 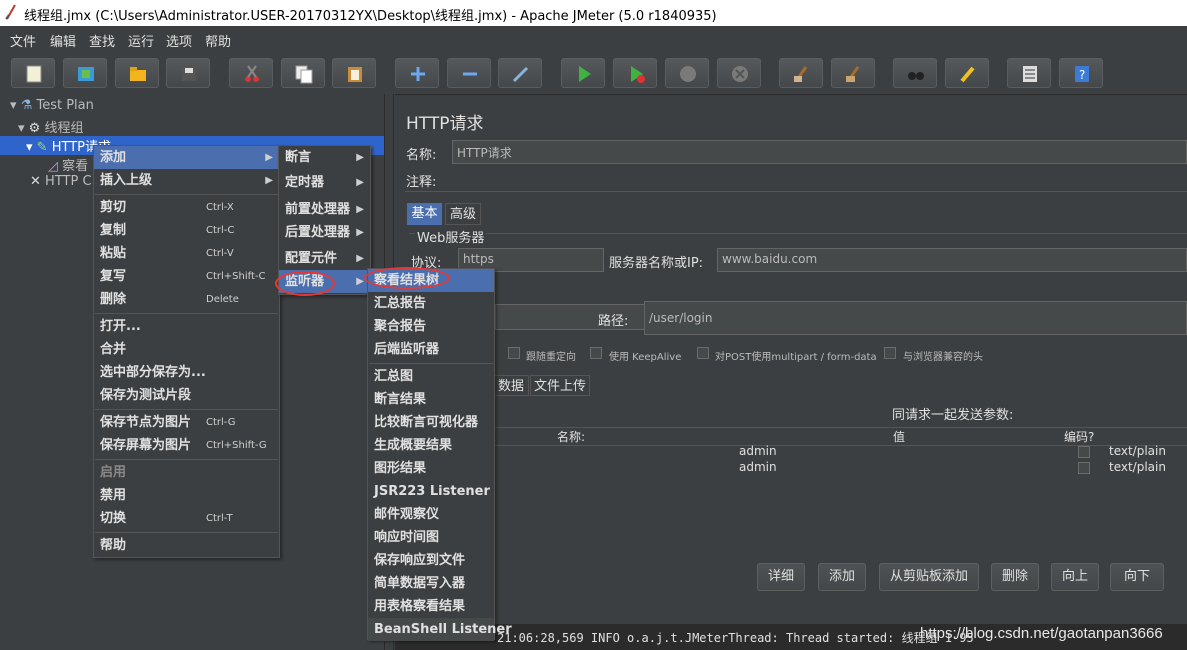 What do you see at coordinates (1075, 577) in the screenshot?
I see `up-button: 向上` at bounding box center [1075, 577].